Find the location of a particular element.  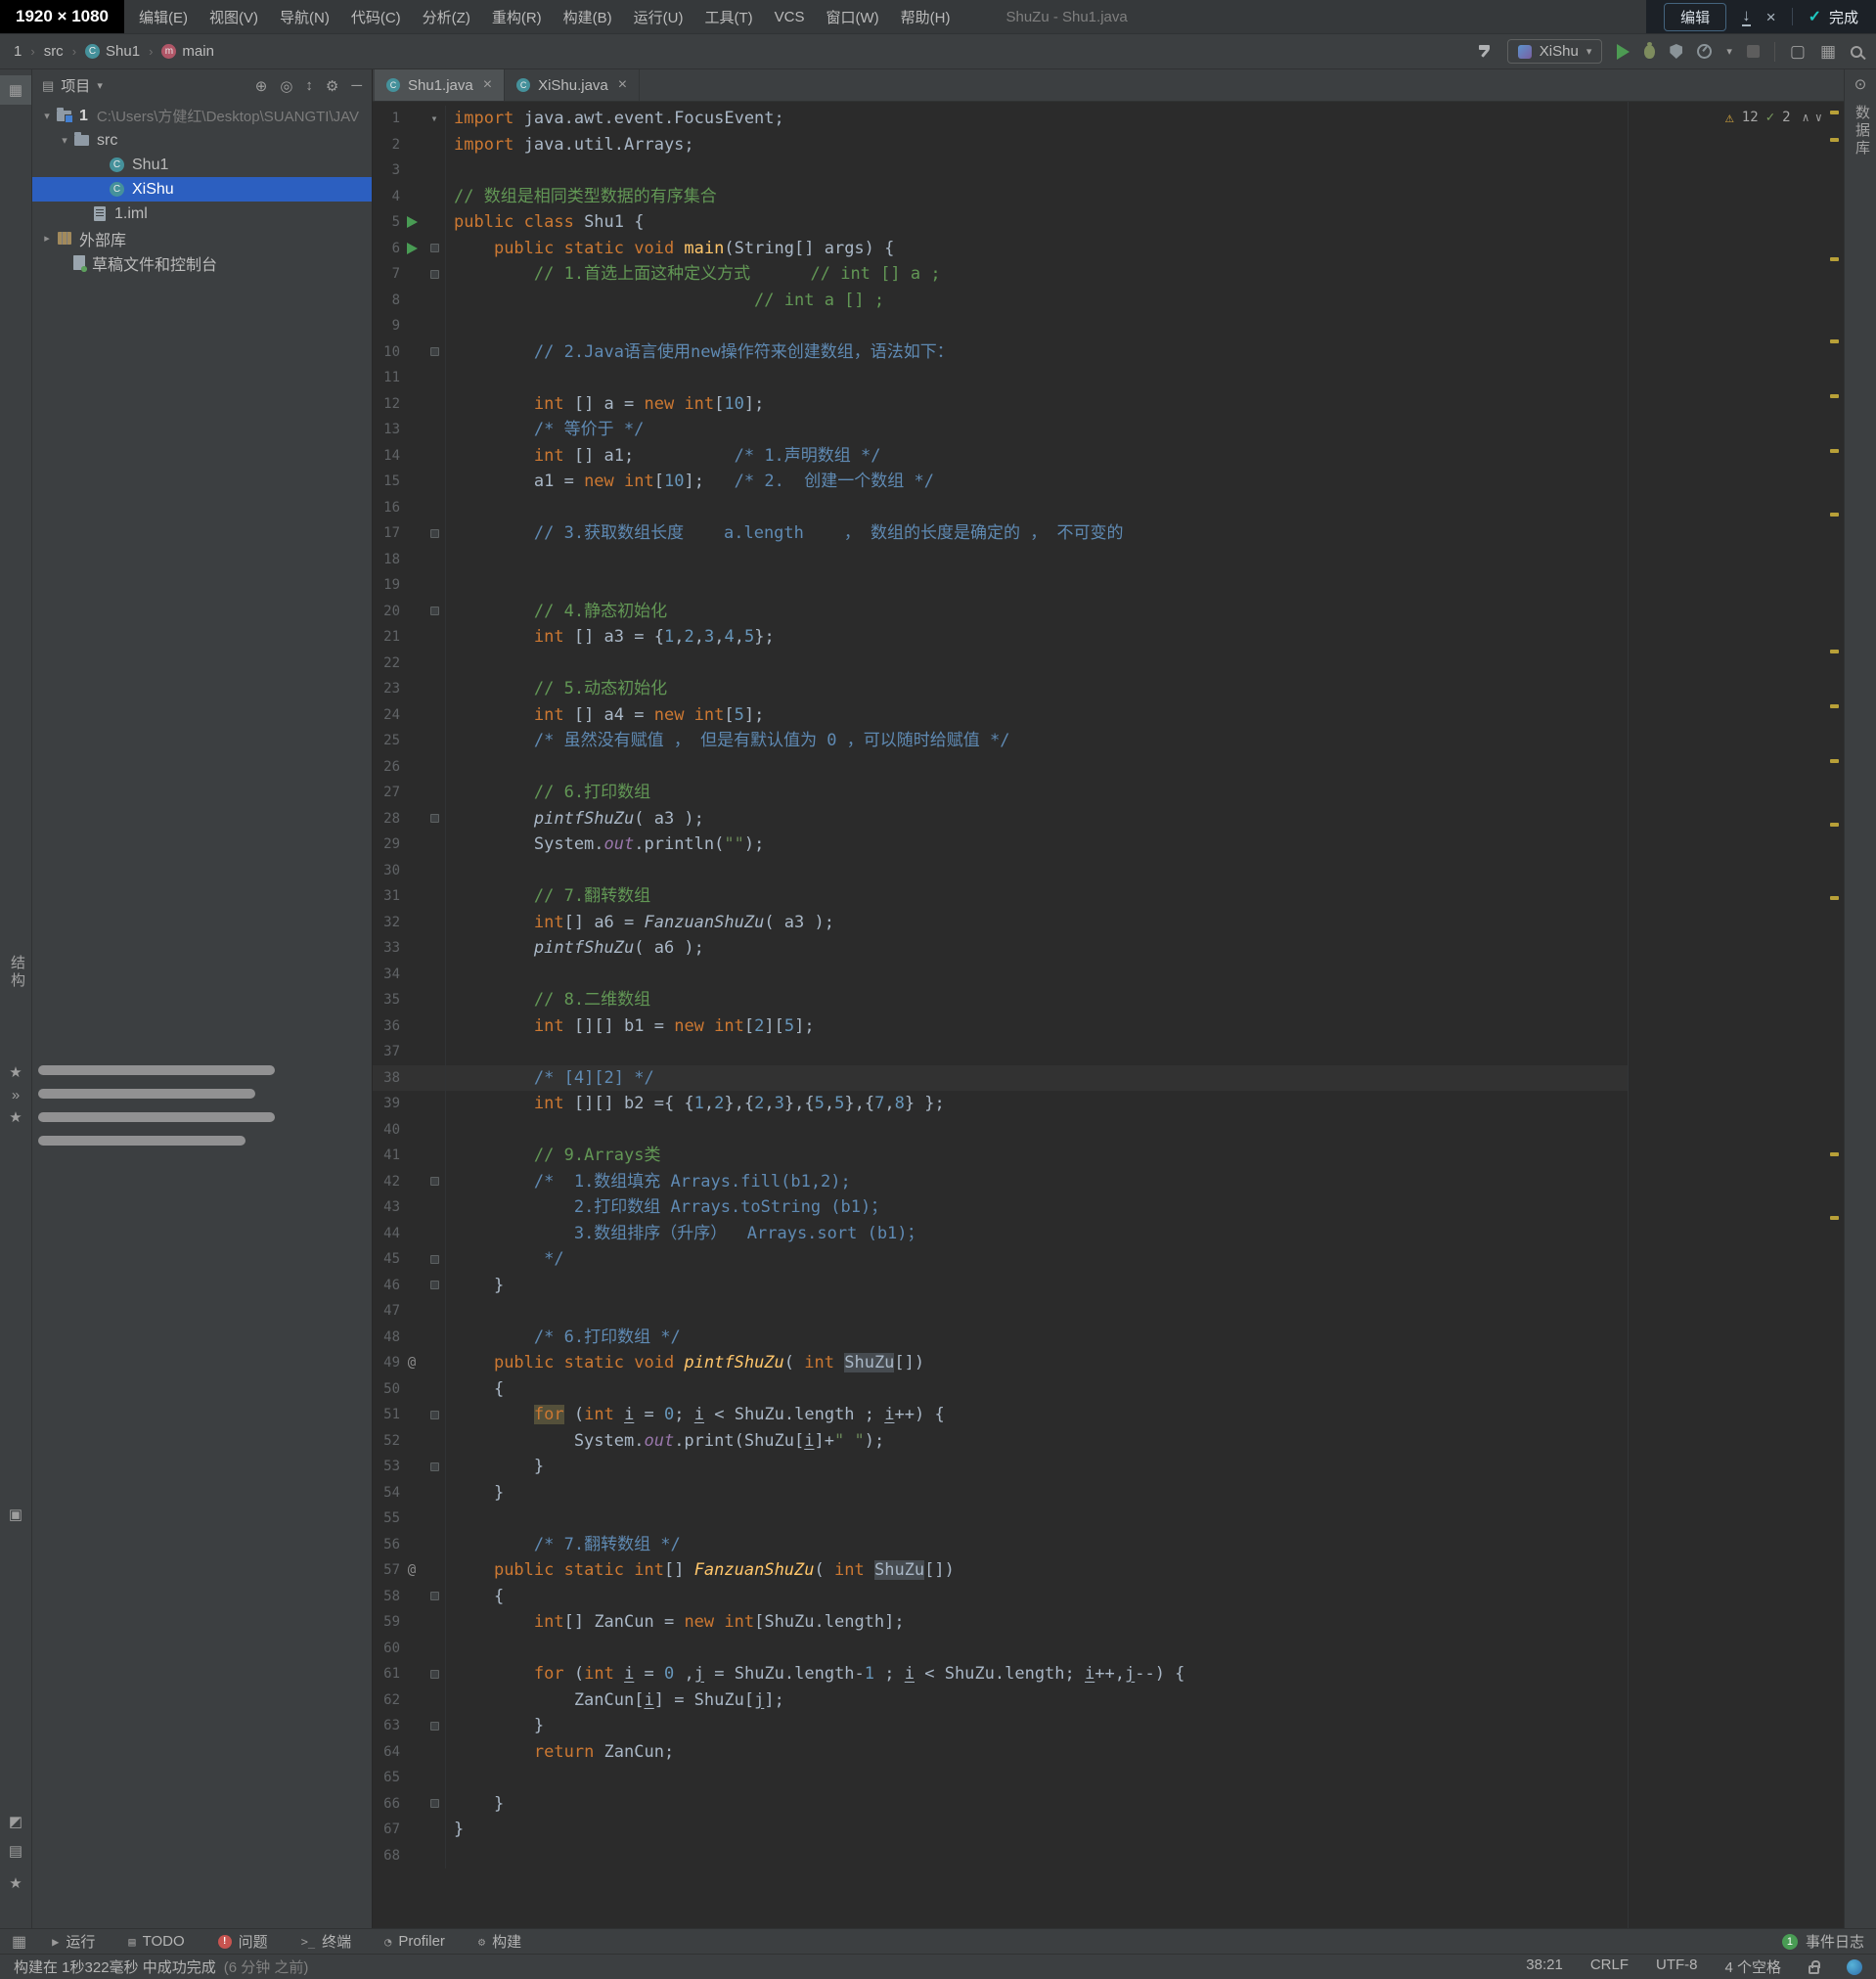

code-line: 23 // 5.动态初始化 is located at coordinates (1108, 689).